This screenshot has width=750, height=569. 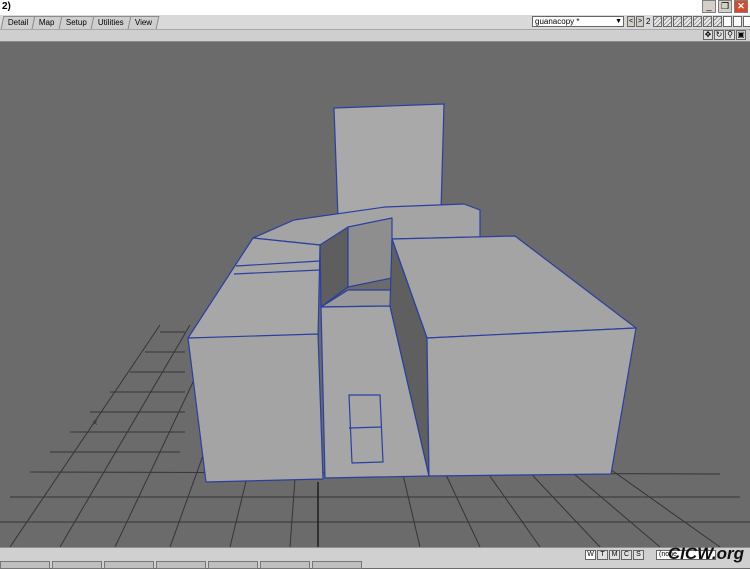 I want to click on window-title: 2), so click(x=6, y=6).